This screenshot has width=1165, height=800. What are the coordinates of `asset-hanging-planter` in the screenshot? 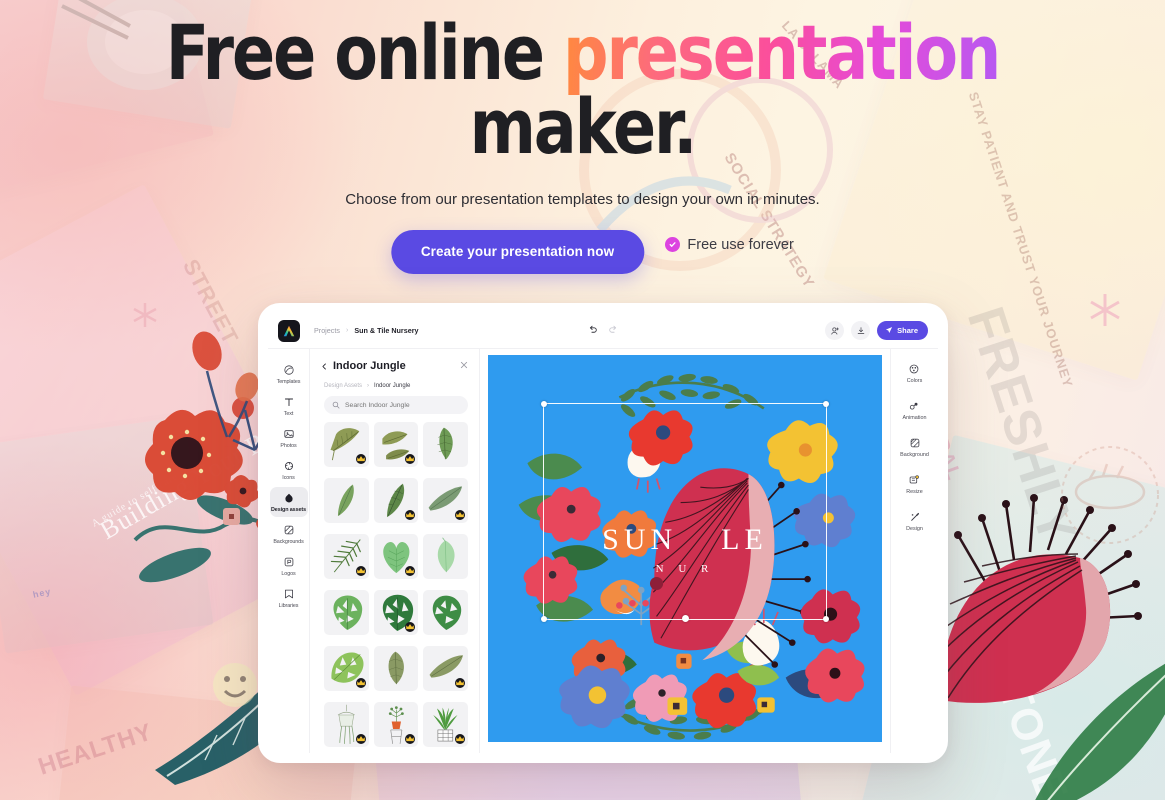 It's located at (346, 724).